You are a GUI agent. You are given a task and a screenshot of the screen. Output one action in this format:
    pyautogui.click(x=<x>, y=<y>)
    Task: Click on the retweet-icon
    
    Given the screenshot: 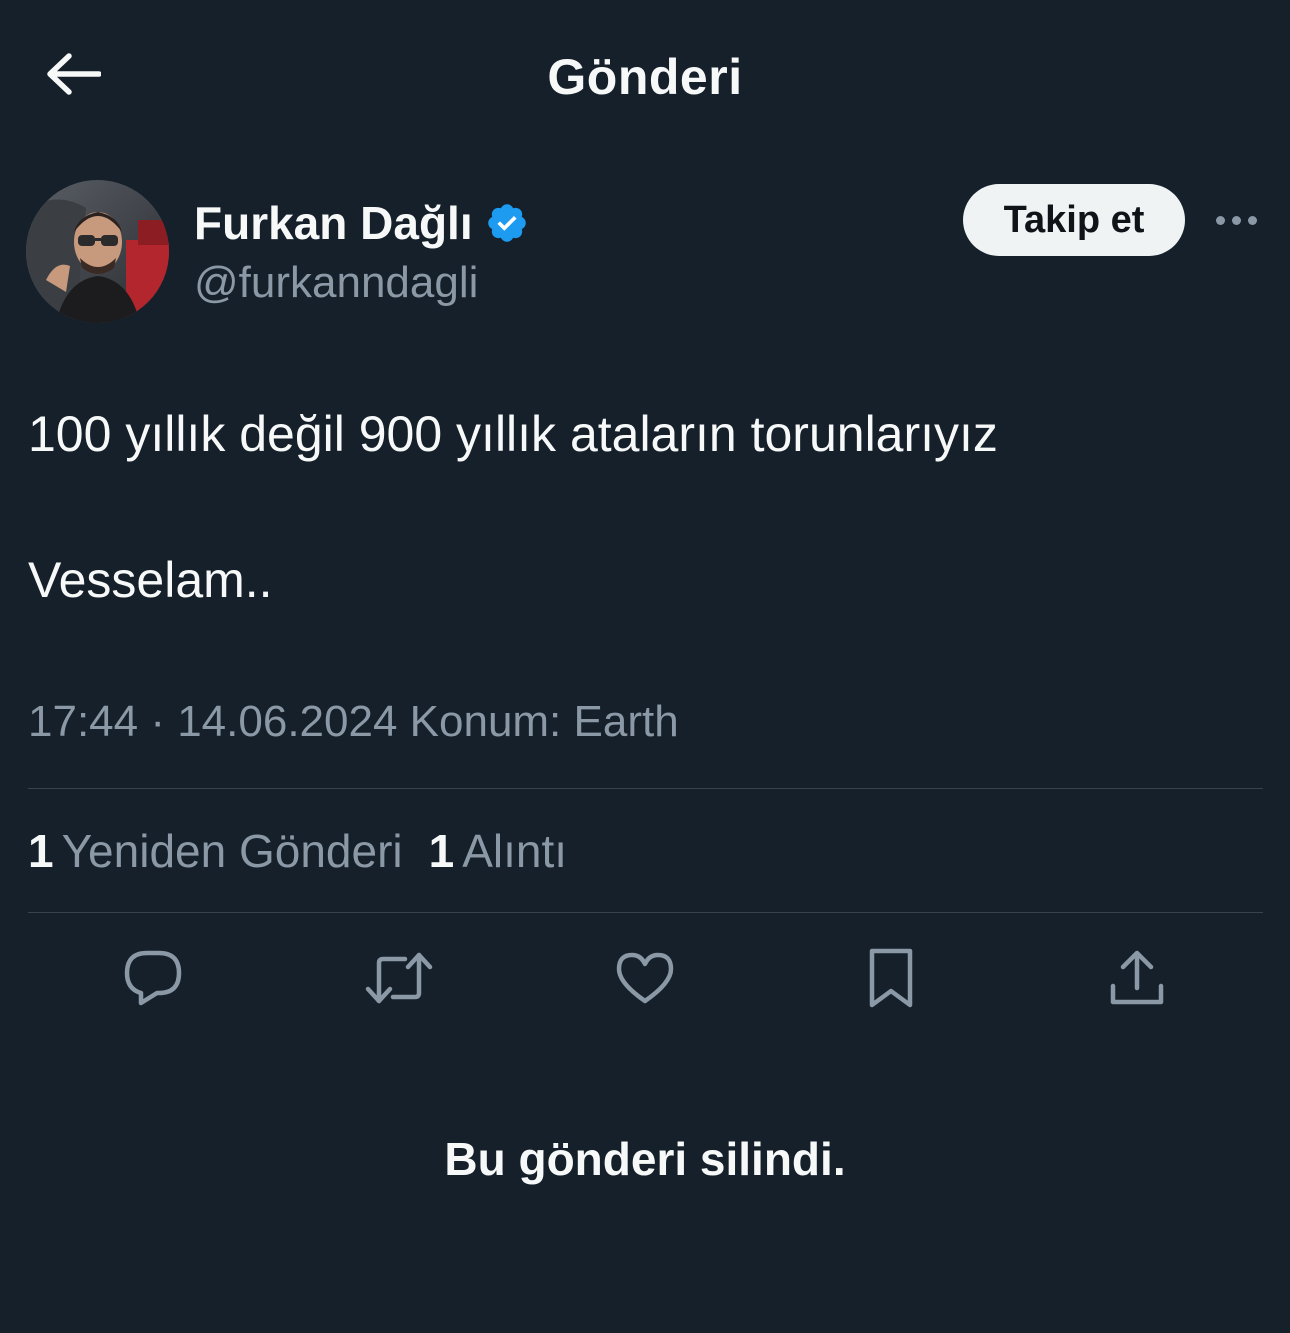 What is the action you would take?
    pyautogui.click(x=399, y=980)
    